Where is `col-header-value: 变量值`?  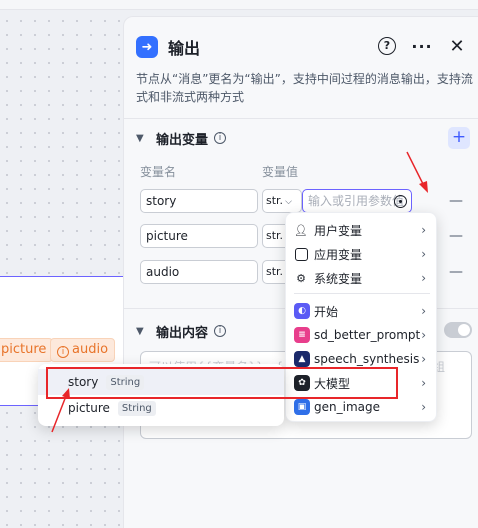
col-header-value: 变量值 is located at coordinates (280, 172).